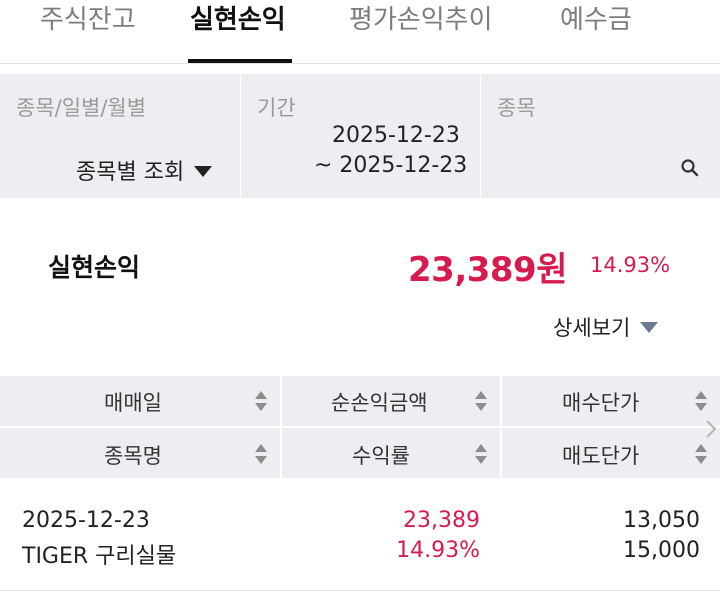  Describe the element at coordinates (360, 63) in the screenshot. I see `tab-bar-divider` at that location.